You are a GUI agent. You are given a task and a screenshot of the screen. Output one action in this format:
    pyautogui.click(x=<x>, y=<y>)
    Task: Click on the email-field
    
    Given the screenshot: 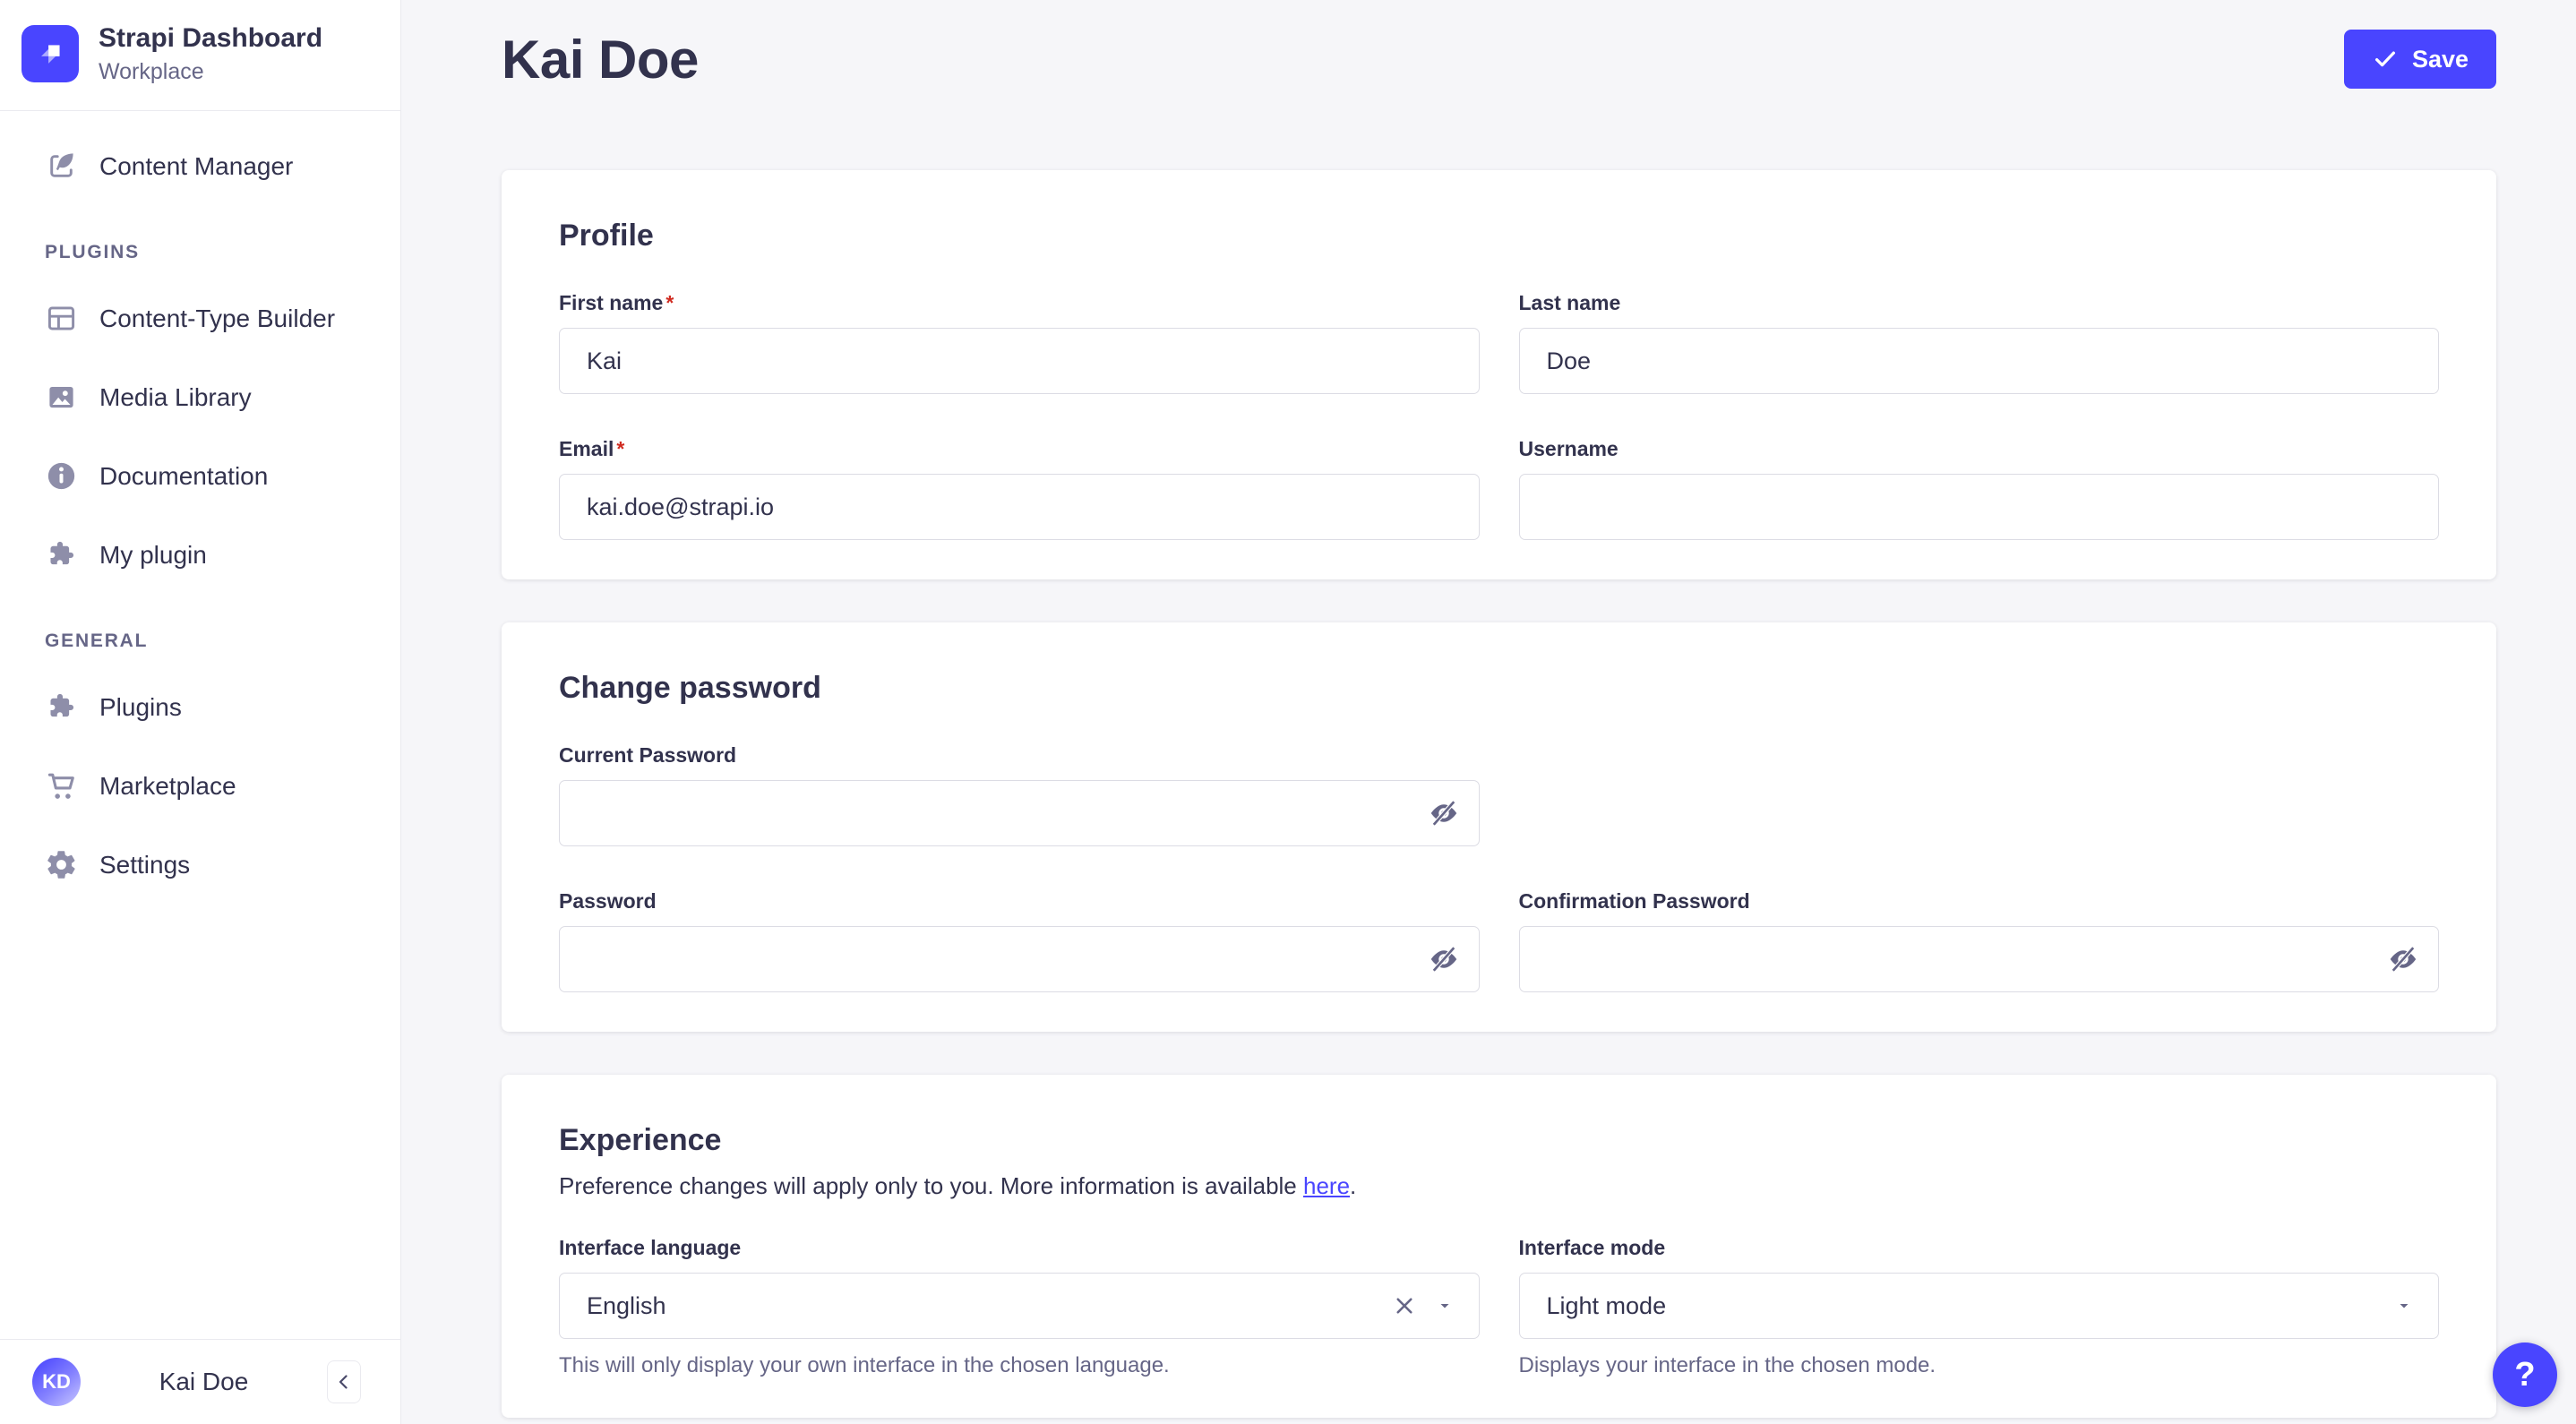 What is the action you would take?
    pyautogui.click(x=1019, y=507)
    